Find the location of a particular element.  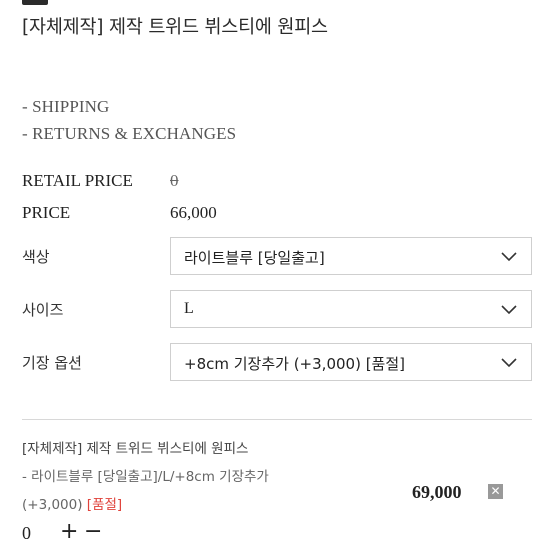

soldout-badge: [품절] is located at coordinates (104, 505).